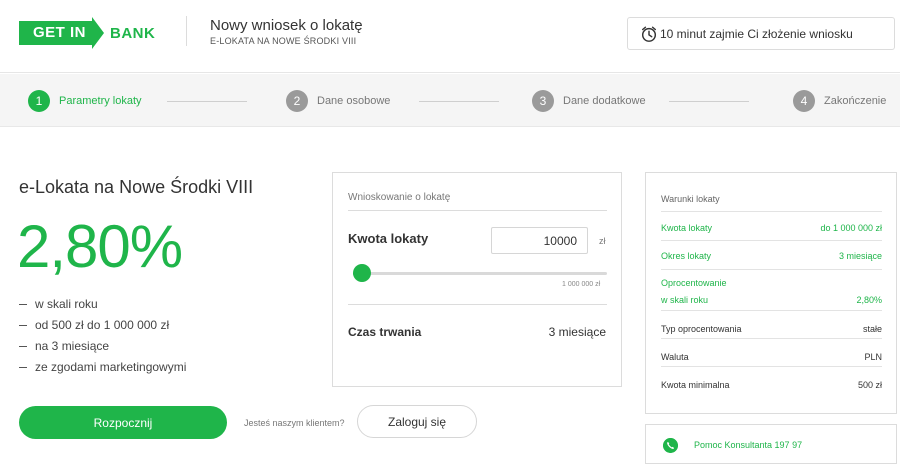 The image size is (900, 465). Describe the element at coordinates (675, 357) in the screenshot. I see `terms-key: Waluta` at that location.